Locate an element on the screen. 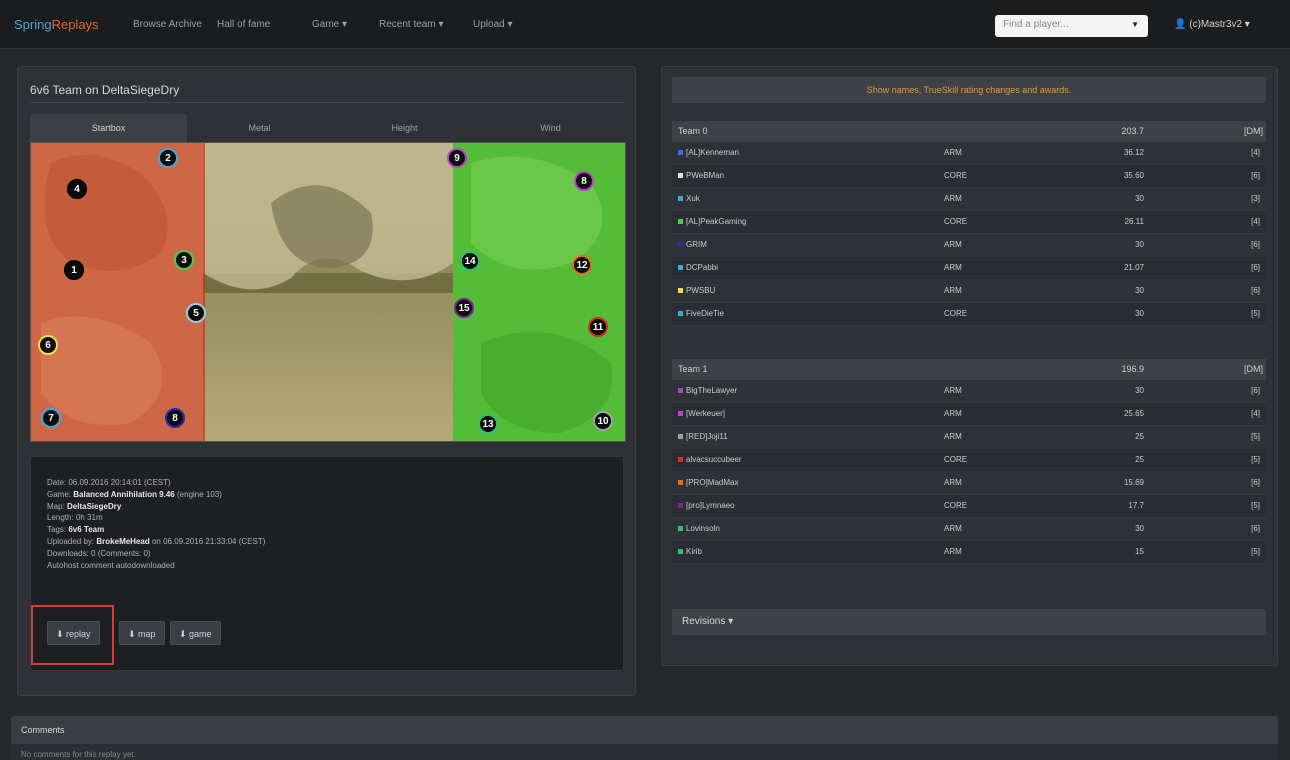 This screenshot has height=760, width=1290. player-name-text: [Werkeuer] is located at coordinates (705, 413).